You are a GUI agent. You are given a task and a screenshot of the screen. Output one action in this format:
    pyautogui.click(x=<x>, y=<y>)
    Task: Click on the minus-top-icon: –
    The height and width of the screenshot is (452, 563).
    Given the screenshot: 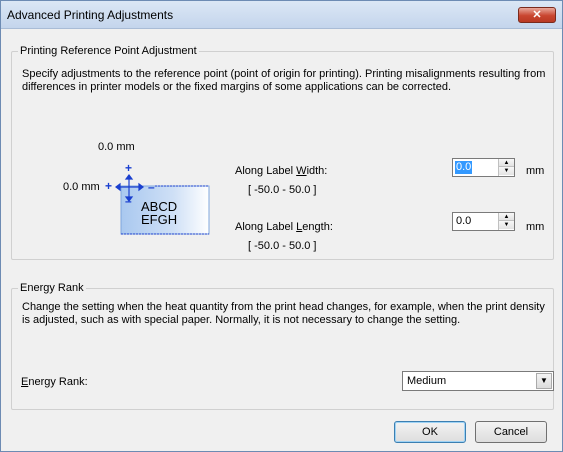 What is the action you would take?
    pyautogui.click(x=128, y=201)
    